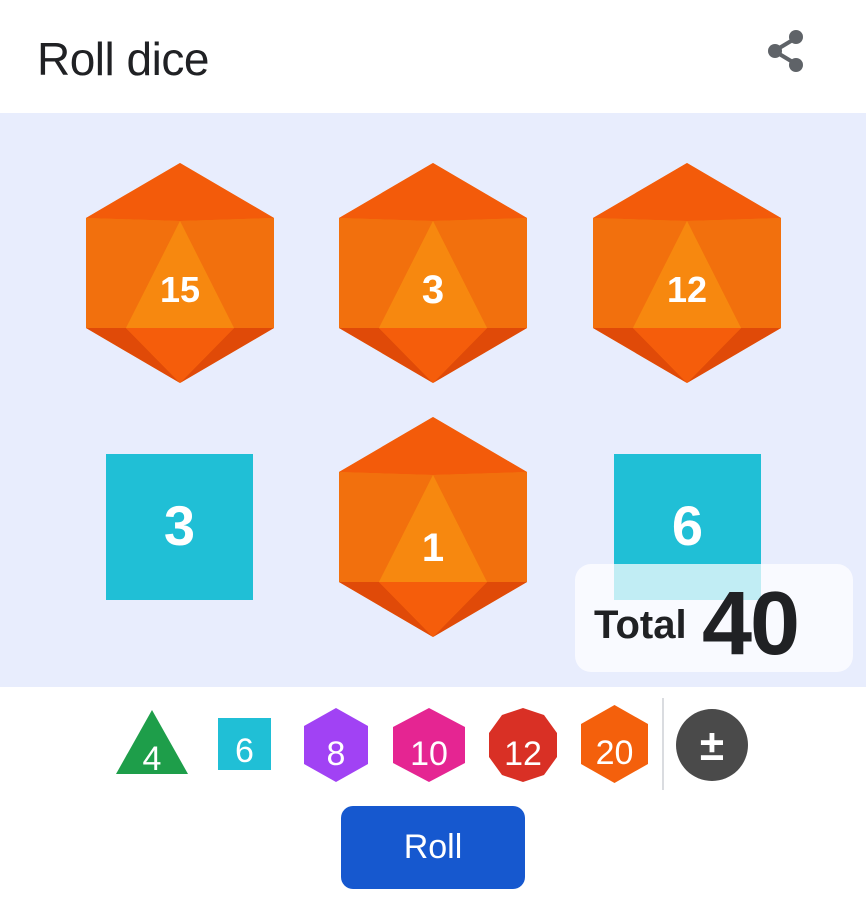  What do you see at coordinates (123, 59) in the screenshot?
I see `page-title: Roll dice` at bounding box center [123, 59].